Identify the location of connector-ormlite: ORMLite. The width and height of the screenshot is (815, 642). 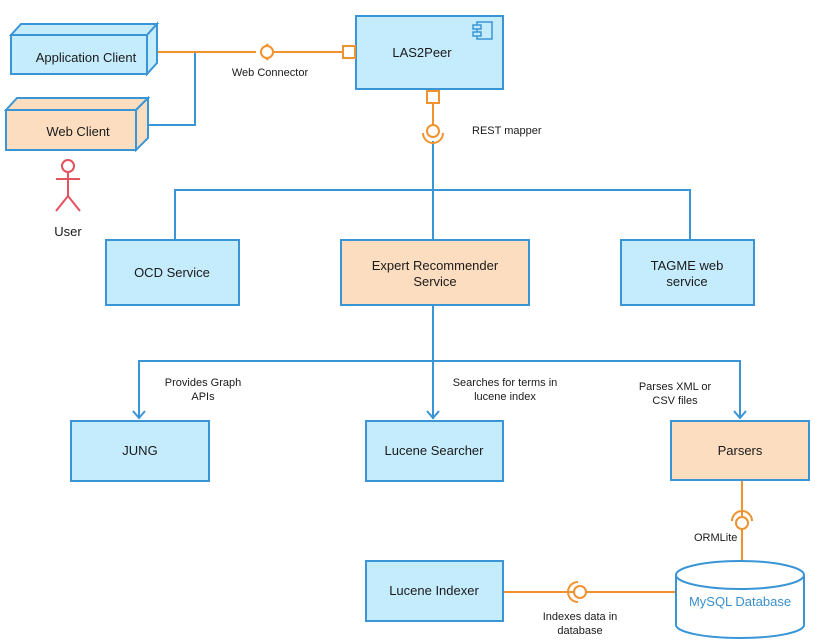
(723, 527).